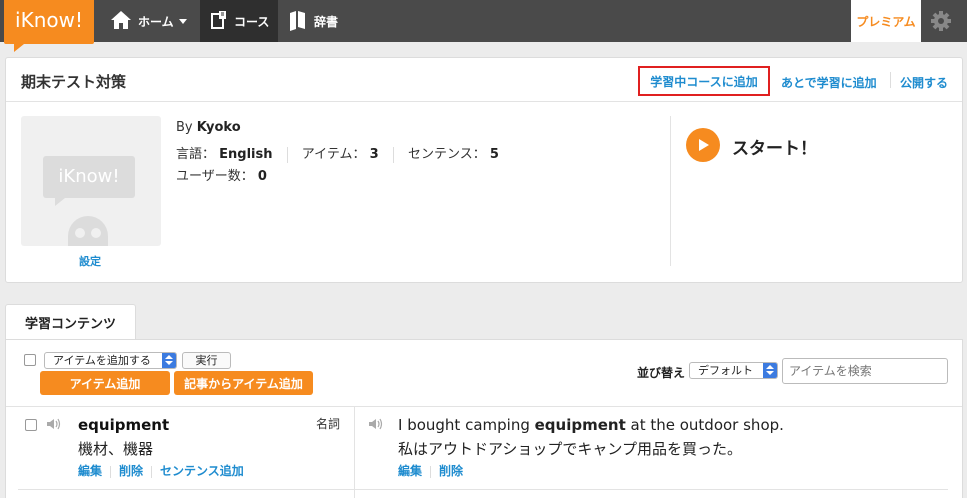  What do you see at coordinates (215, 176) in the screenshot?
I see `users-label: ユーザー数：` at bounding box center [215, 176].